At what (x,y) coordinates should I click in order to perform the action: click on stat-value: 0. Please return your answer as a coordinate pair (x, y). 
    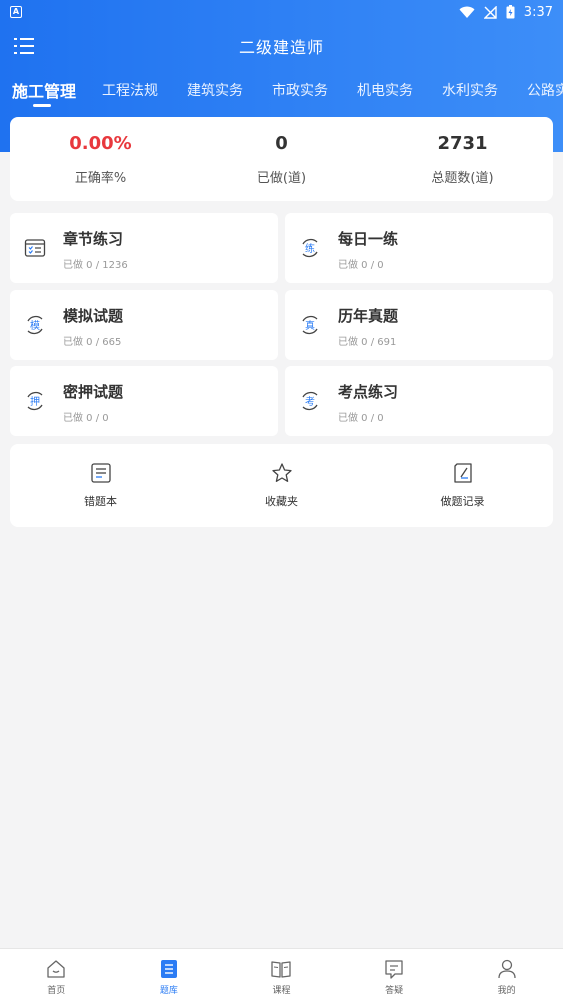
    Looking at the image, I should click on (281, 143).